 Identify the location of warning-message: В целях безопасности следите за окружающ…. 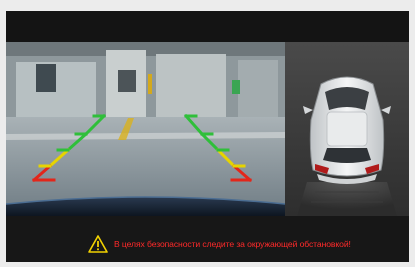
(232, 244).